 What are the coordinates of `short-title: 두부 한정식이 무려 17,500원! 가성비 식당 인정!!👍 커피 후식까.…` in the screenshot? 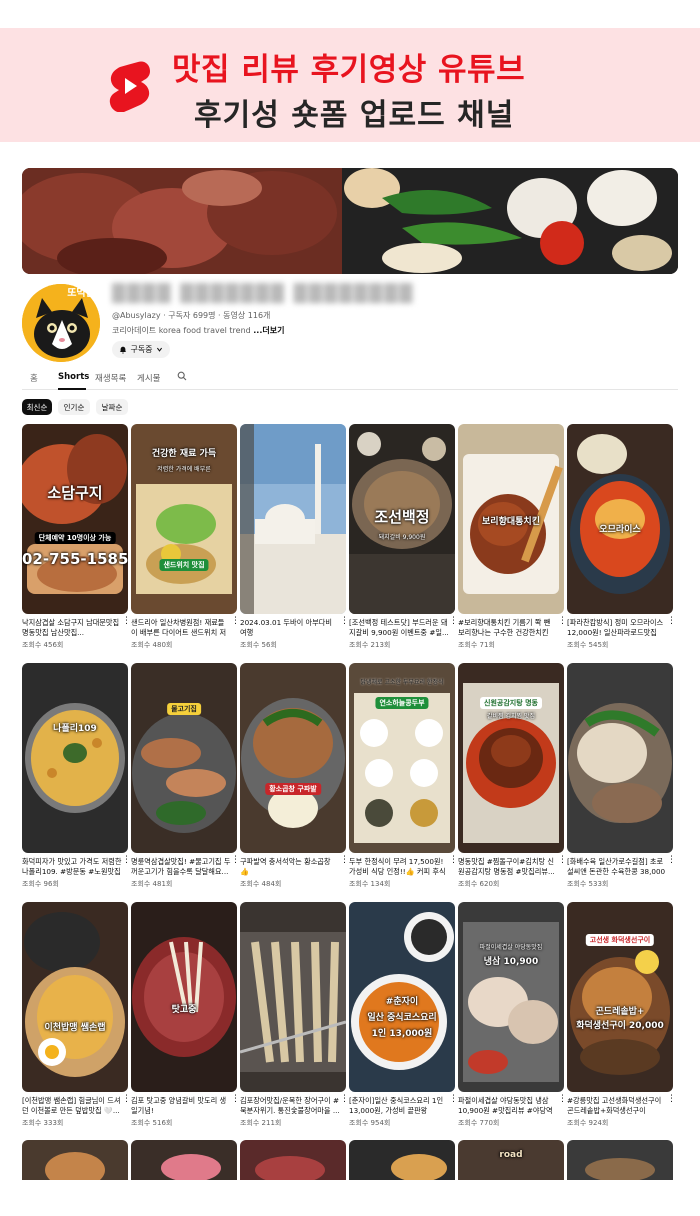 It's located at (399, 867).